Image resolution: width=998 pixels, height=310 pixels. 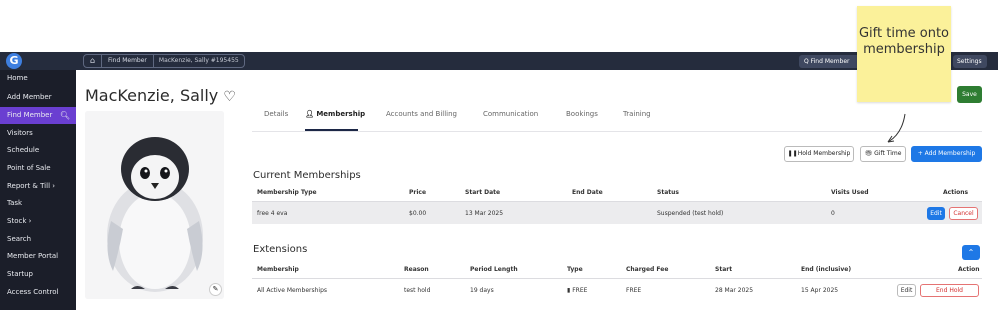 What do you see at coordinates (341, 114) in the screenshot?
I see `tab-membership-label: Membership` at bounding box center [341, 114].